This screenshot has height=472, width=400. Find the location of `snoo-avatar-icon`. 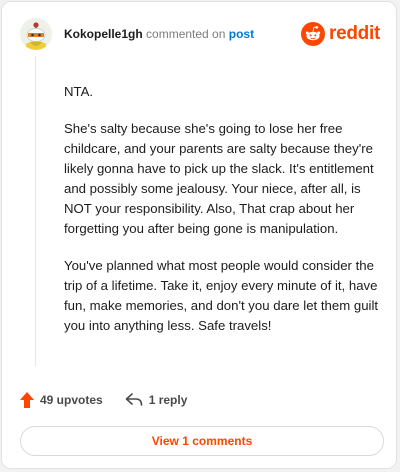

snoo-avatar-icon is located at coordinates (36, 34).